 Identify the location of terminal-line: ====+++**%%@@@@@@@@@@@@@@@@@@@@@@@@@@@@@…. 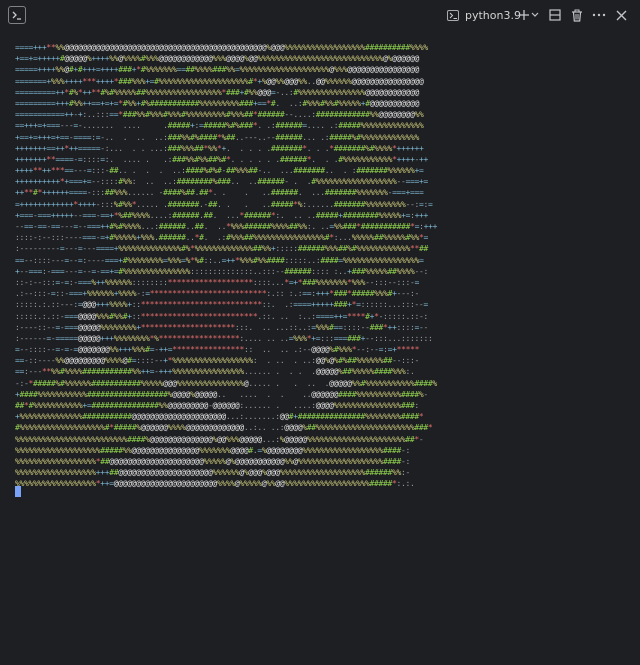
(221, 47).